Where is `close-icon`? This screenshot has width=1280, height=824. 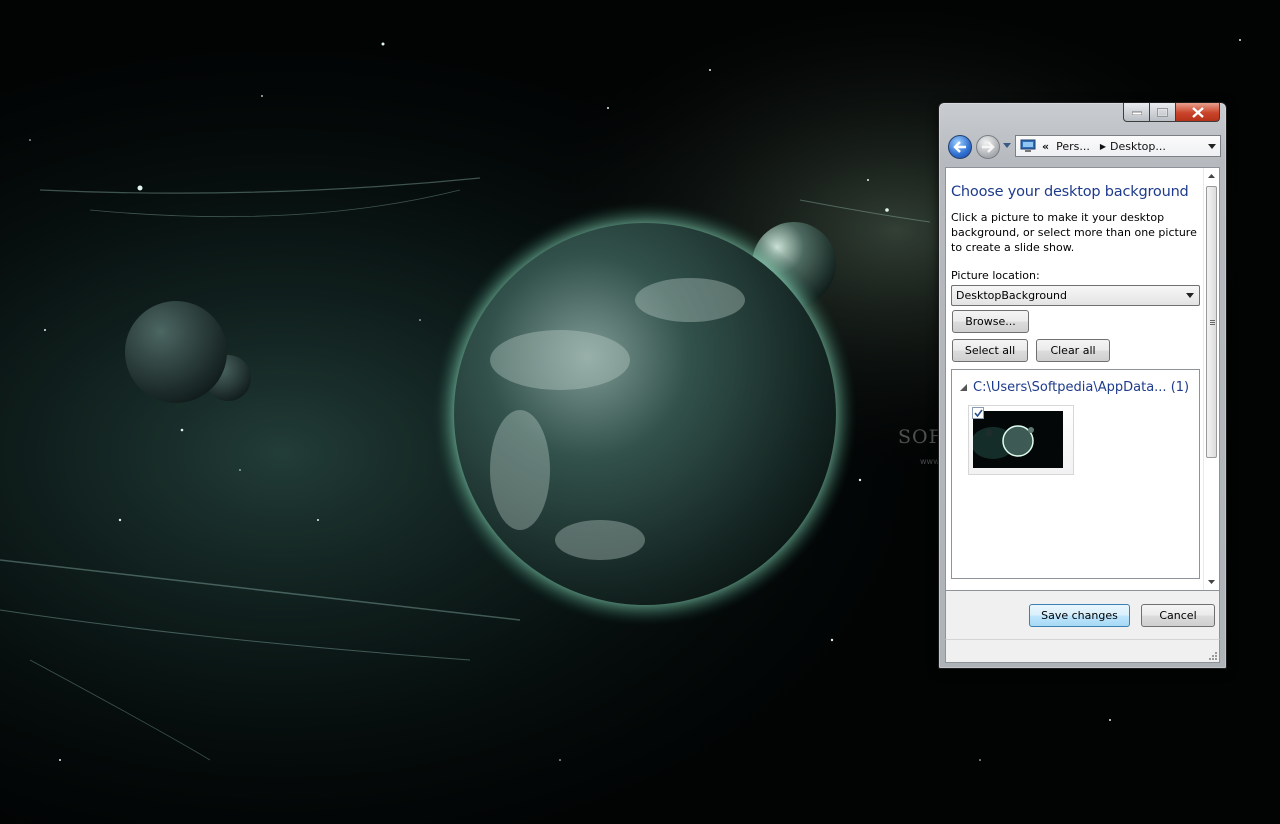
close-icon is located at coordinates (1197, 112).